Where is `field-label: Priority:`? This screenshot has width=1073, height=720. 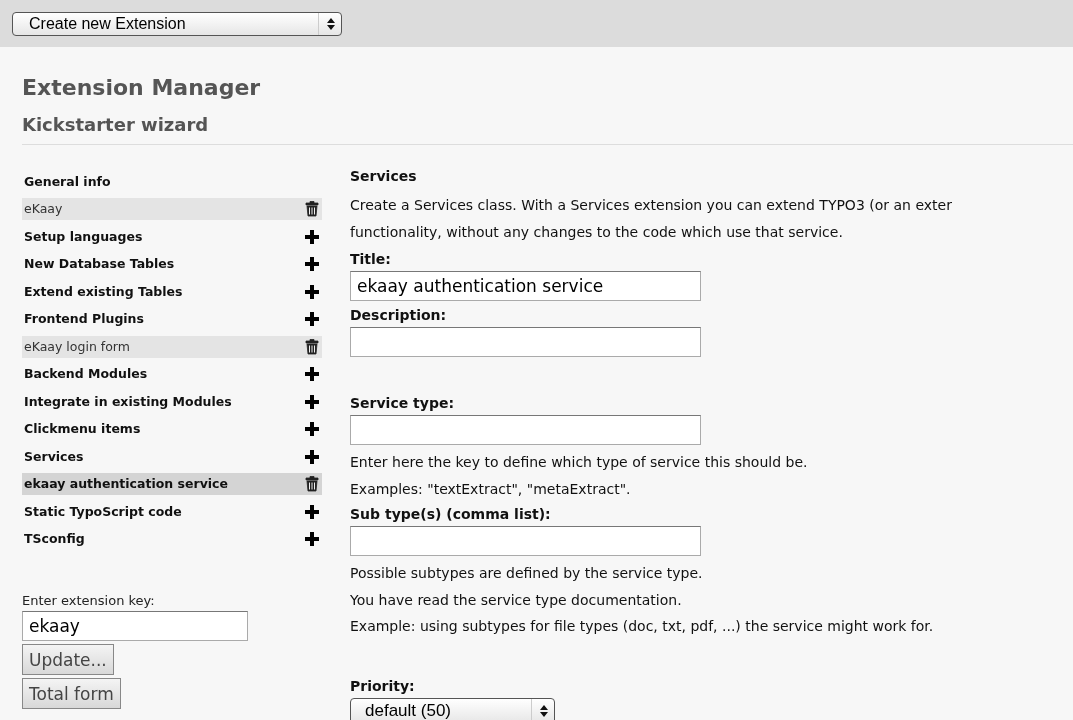
field-label: Priority: is located at coordinates (383, 686).